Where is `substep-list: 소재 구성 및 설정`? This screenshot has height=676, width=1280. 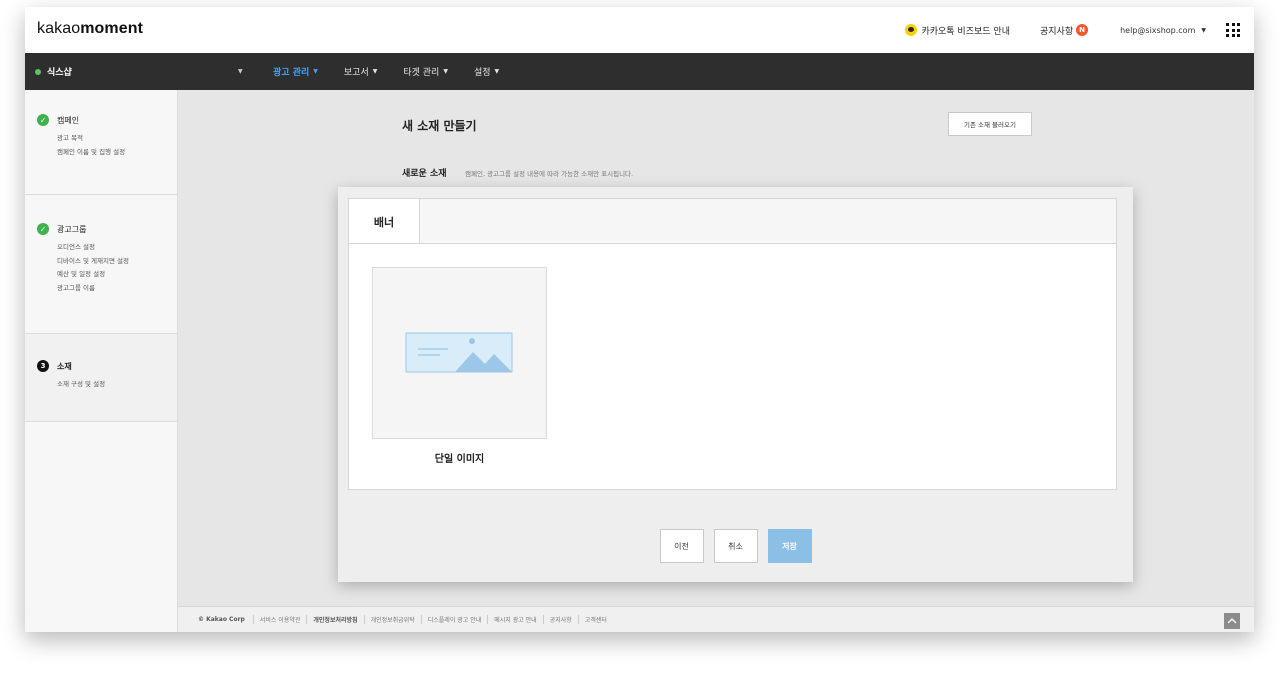 substep-list: 소재 구성 및 설정 is located at coordinates (117, 385).